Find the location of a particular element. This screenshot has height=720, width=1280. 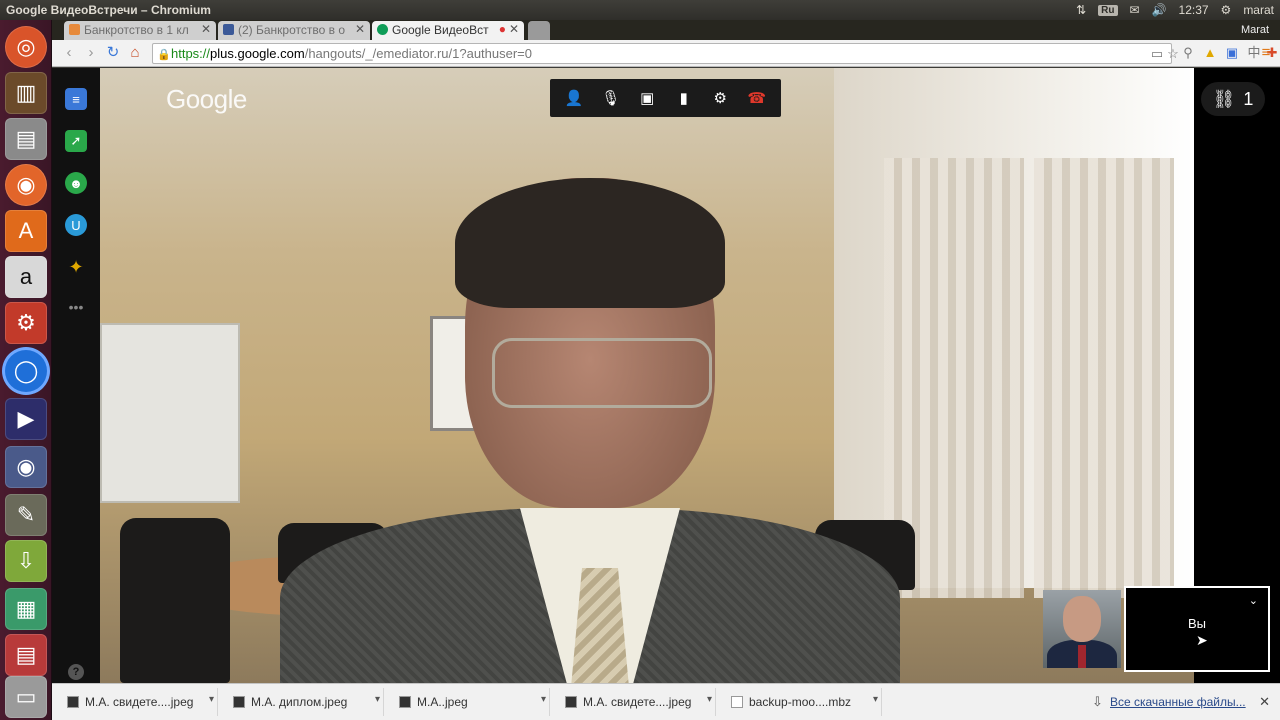

system-tray: ⇅ Ru ✉ 🔊 12:37 ⚙ marat is located at coordinates (1175, 10).